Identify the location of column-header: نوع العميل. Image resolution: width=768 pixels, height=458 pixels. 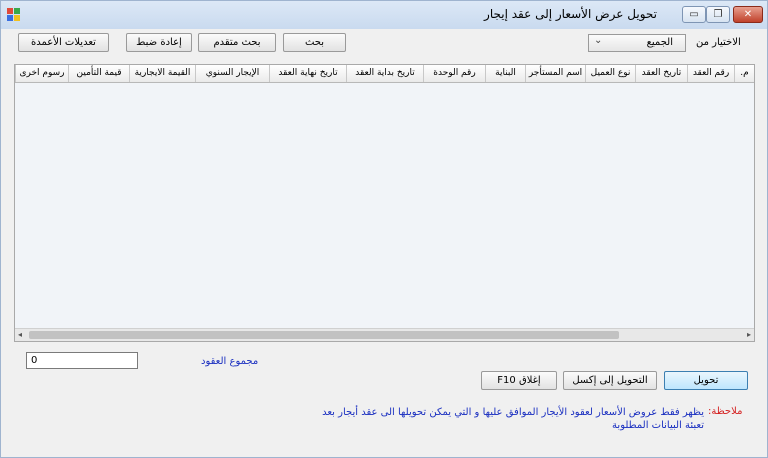
(610, 73).